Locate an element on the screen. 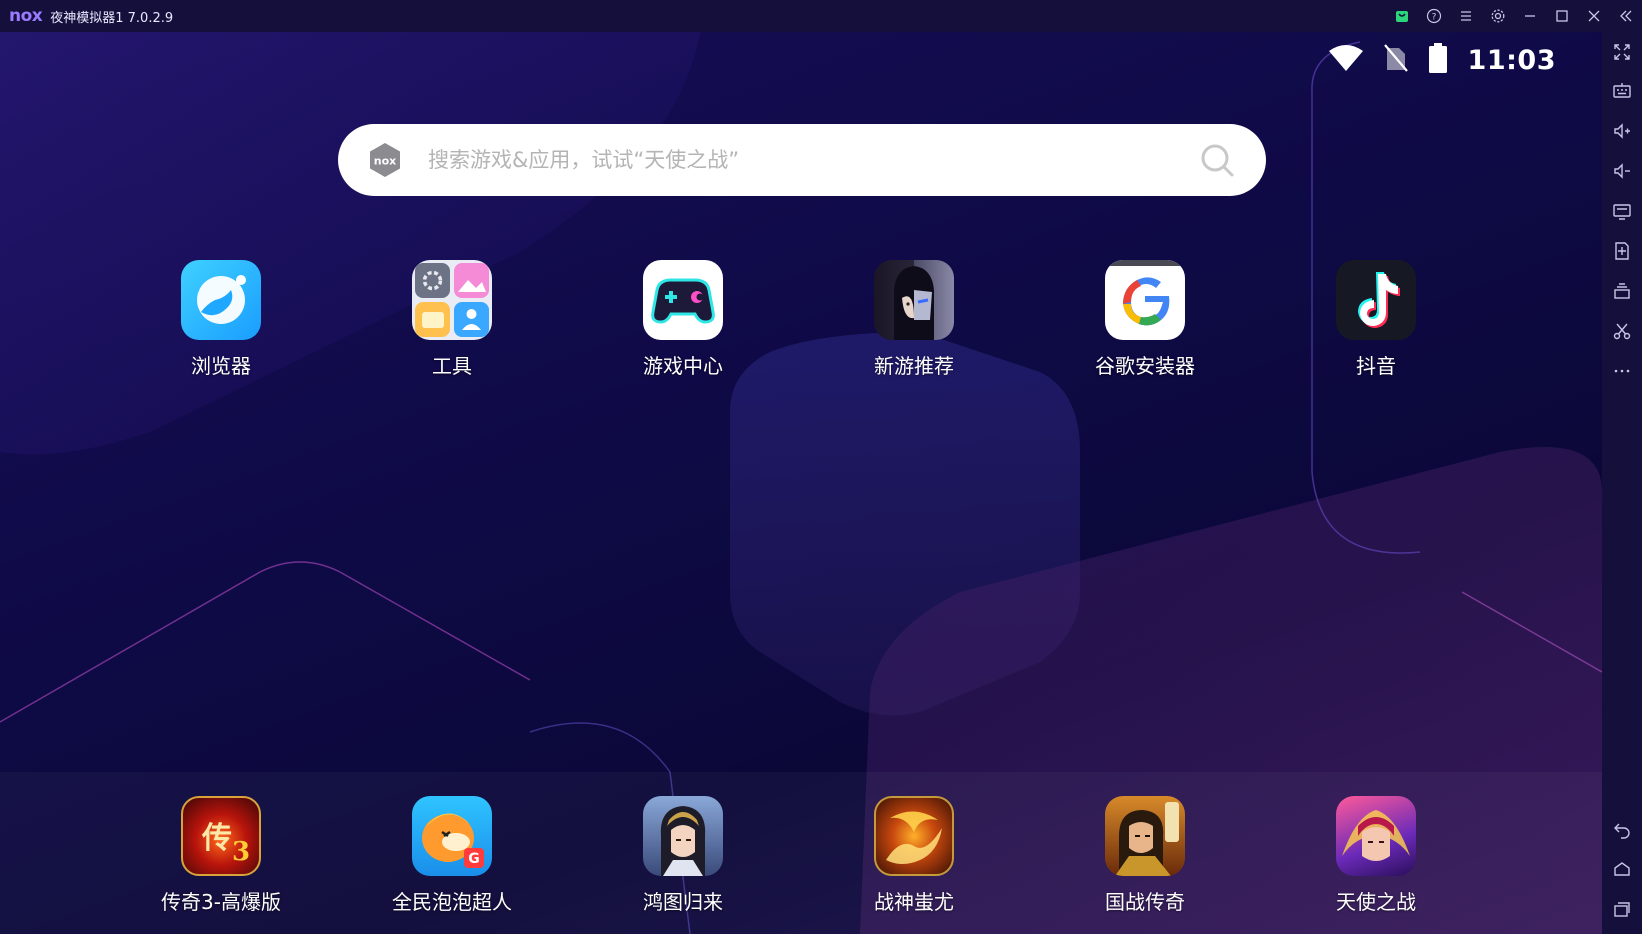 The width and height of the screenshot is (1642, 934). app-tools-folder: 工具 is located at coordinates (452, 319).